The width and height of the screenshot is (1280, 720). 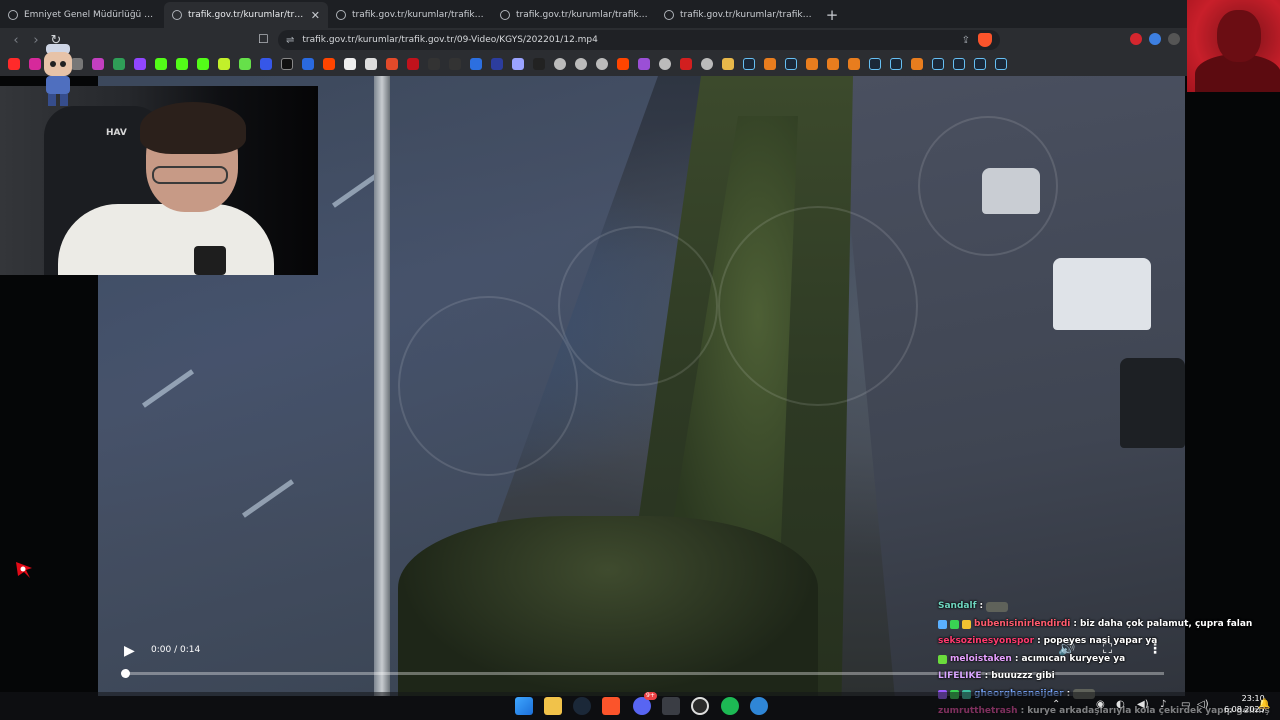 I want to click on tab-emniyet: Emniyet Genel Müdürlüğü Trafik Başk, so click(x=82, y=15).